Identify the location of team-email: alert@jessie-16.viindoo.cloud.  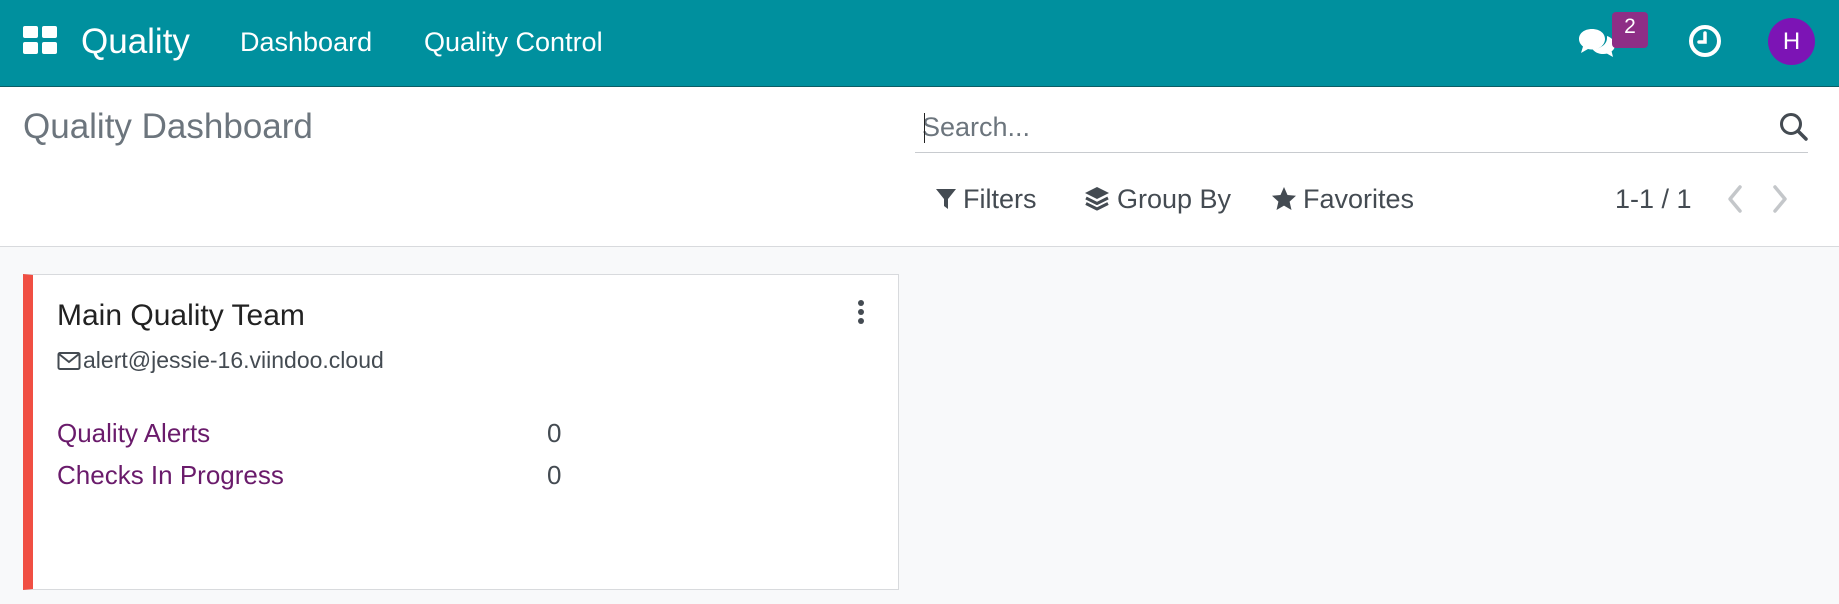
(220, 360).